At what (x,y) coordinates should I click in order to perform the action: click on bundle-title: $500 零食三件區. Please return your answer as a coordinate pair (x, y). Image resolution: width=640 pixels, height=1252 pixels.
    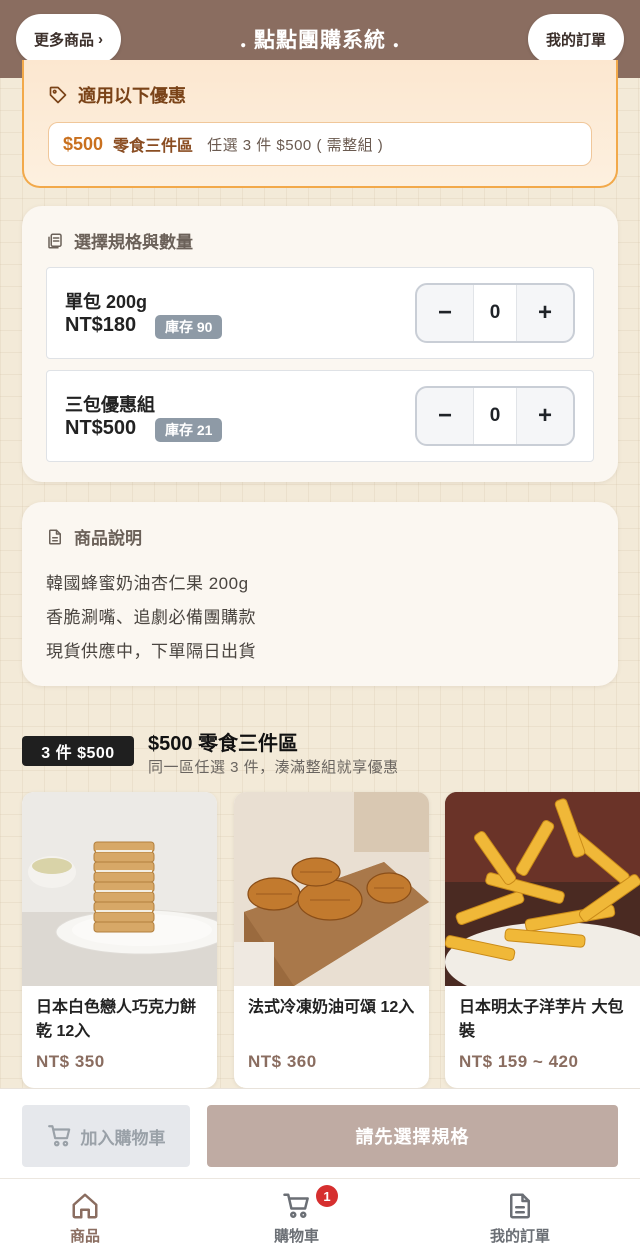
    Looking at the image, I should click on (223, 744).